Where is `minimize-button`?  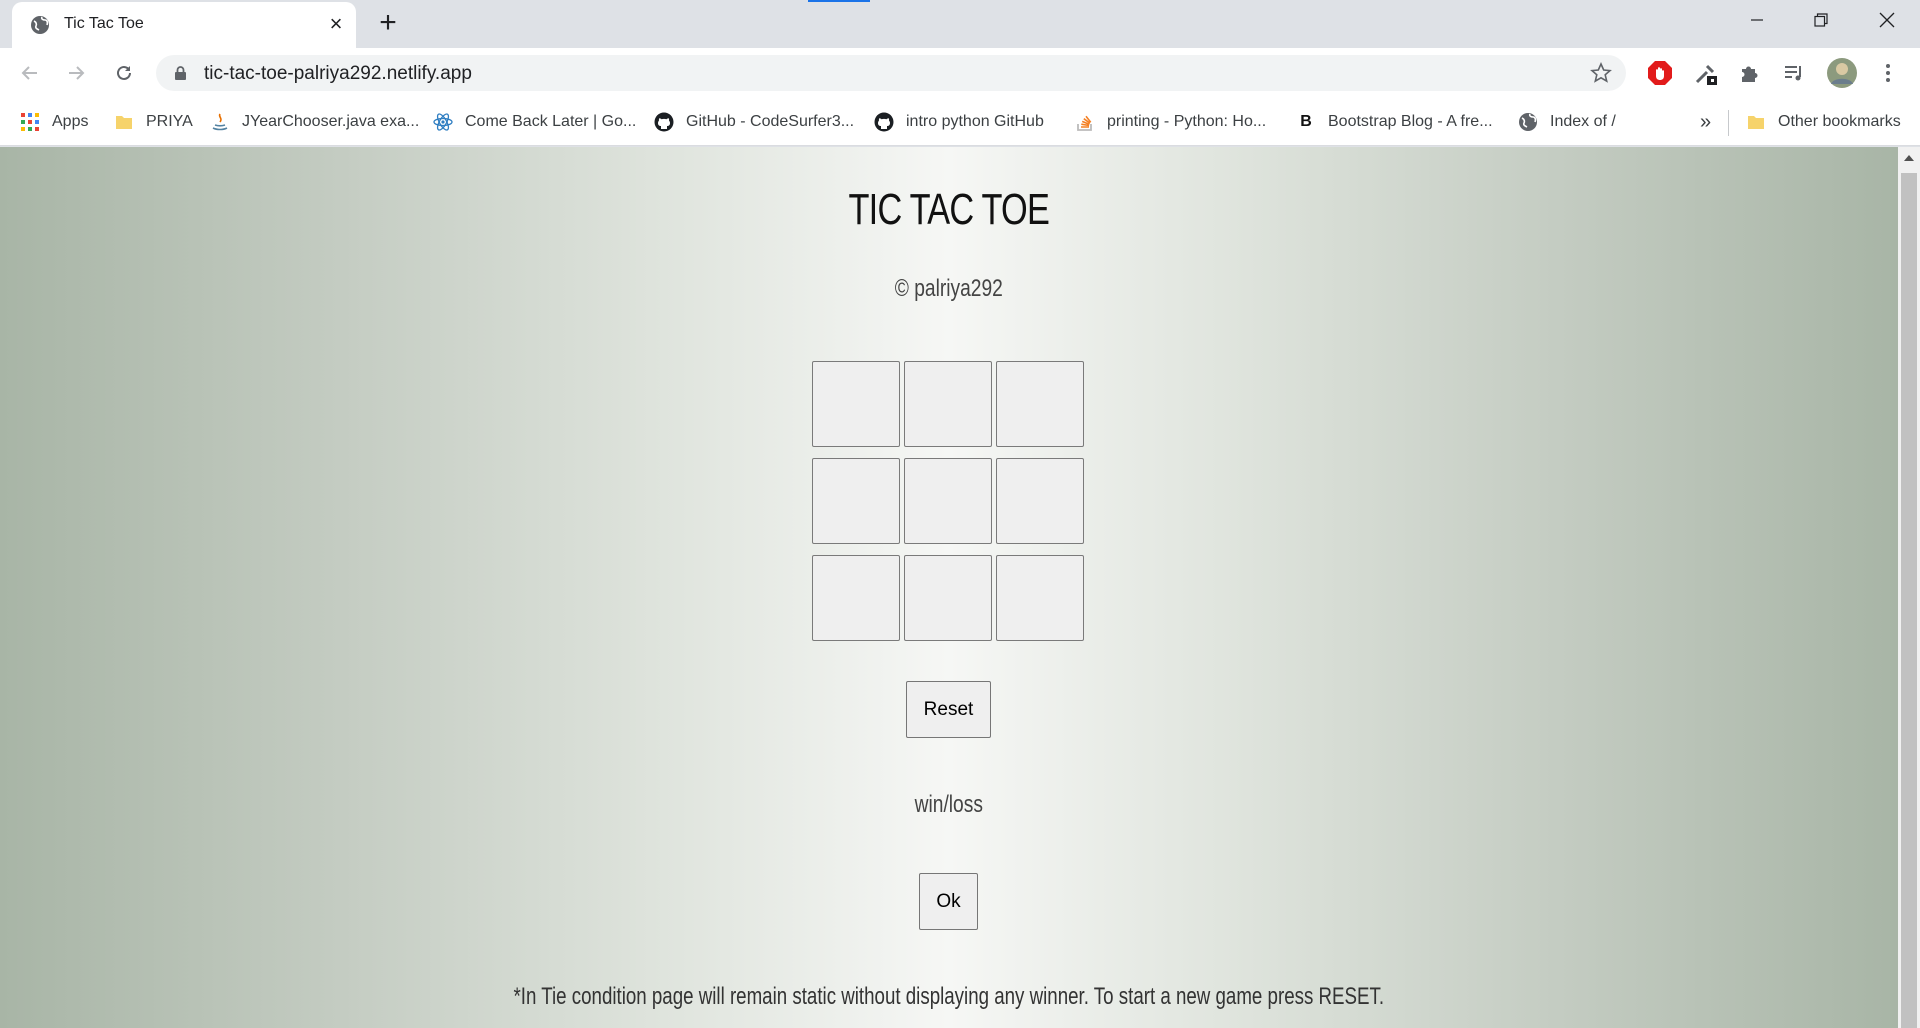
minimize-button is located at coordinates (1757, 20).